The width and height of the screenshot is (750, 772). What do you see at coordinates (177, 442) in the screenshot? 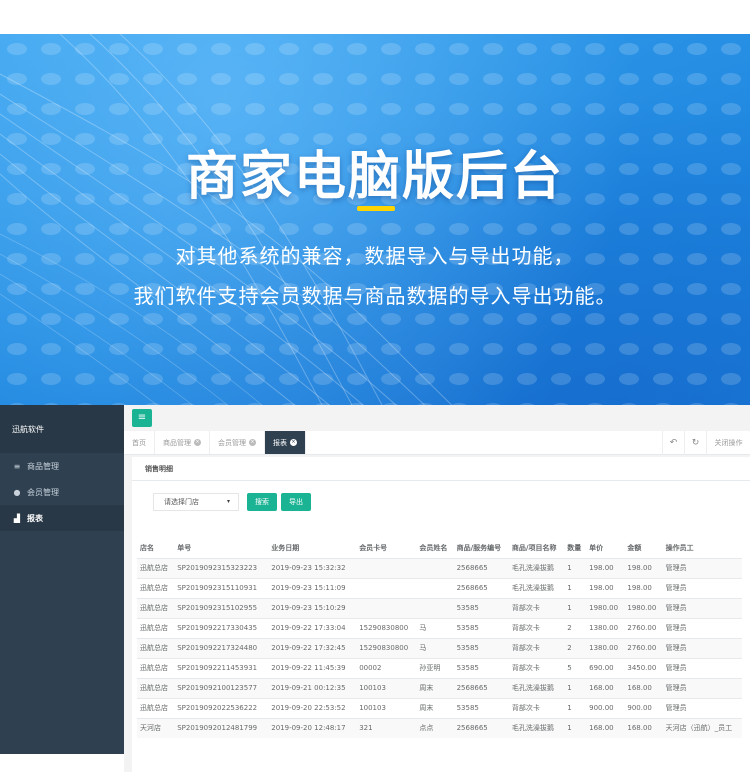
I see `tab-label: 商品管理` at bounding box center [177, 442].